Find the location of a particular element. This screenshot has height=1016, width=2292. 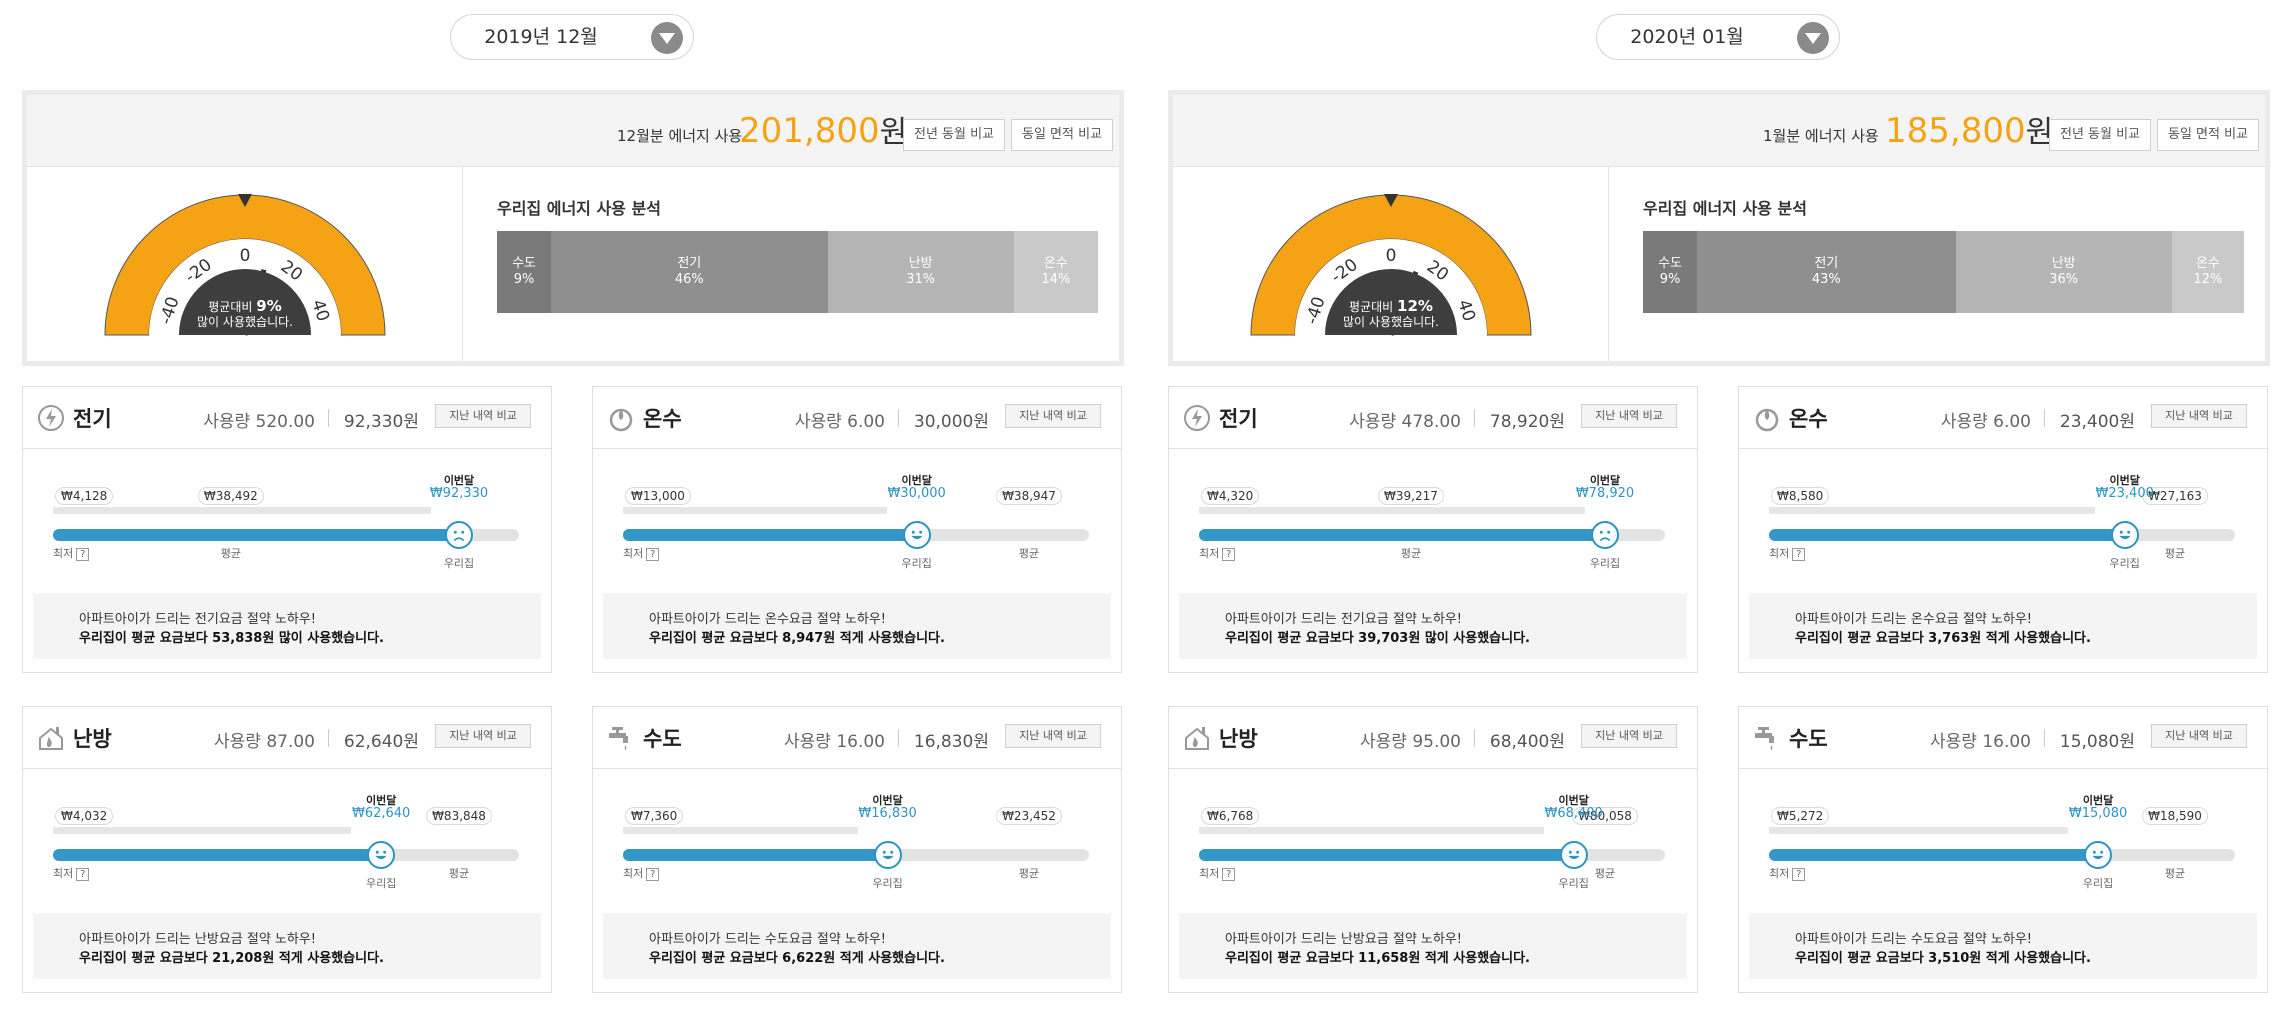

min-value-label: ₩7,360 is located at coordinates (654, 816).